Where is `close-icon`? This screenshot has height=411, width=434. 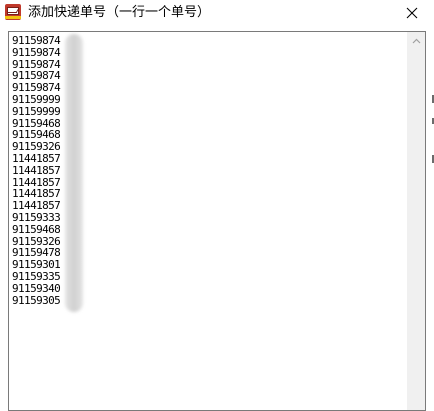 close-icon is located at coordinates (412, 13).